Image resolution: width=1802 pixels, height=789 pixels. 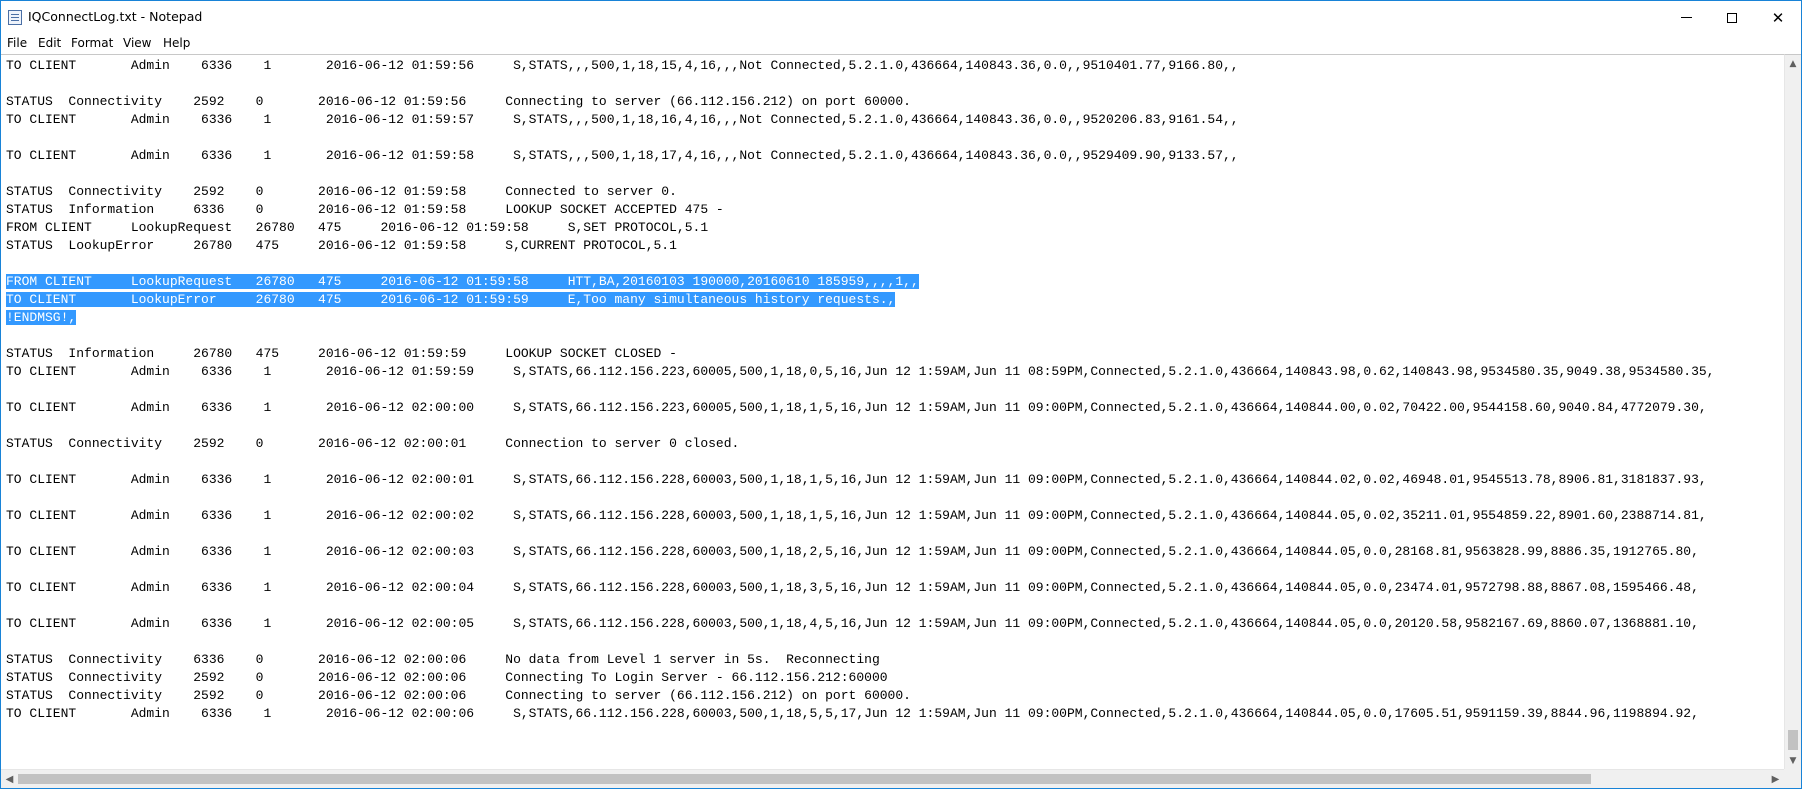 What do you see at coordinates (901, 17) in the screenshot?
I see `title-bar: IQConnectLog.txt - Notepad ✕` at bounding box center [901, 17].